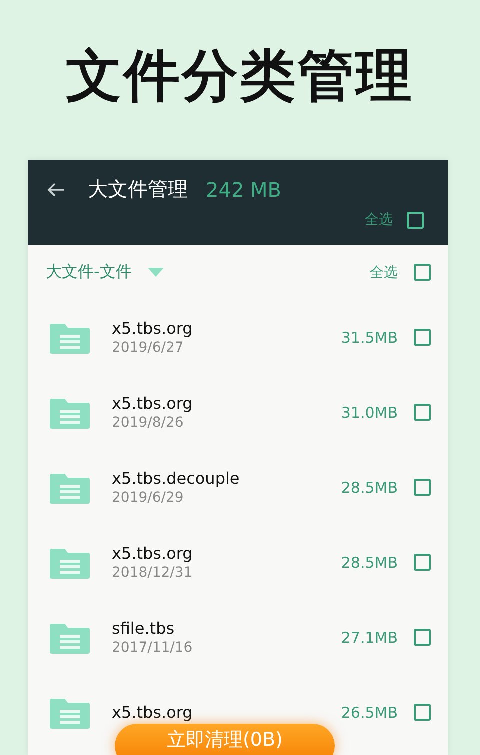 This screenshot has width=480, height=755. What do you see at coordinates (176, 478) in the screenshot?
I see `file-name: x5.tbs.decouple` at bounding box center [176, 478].